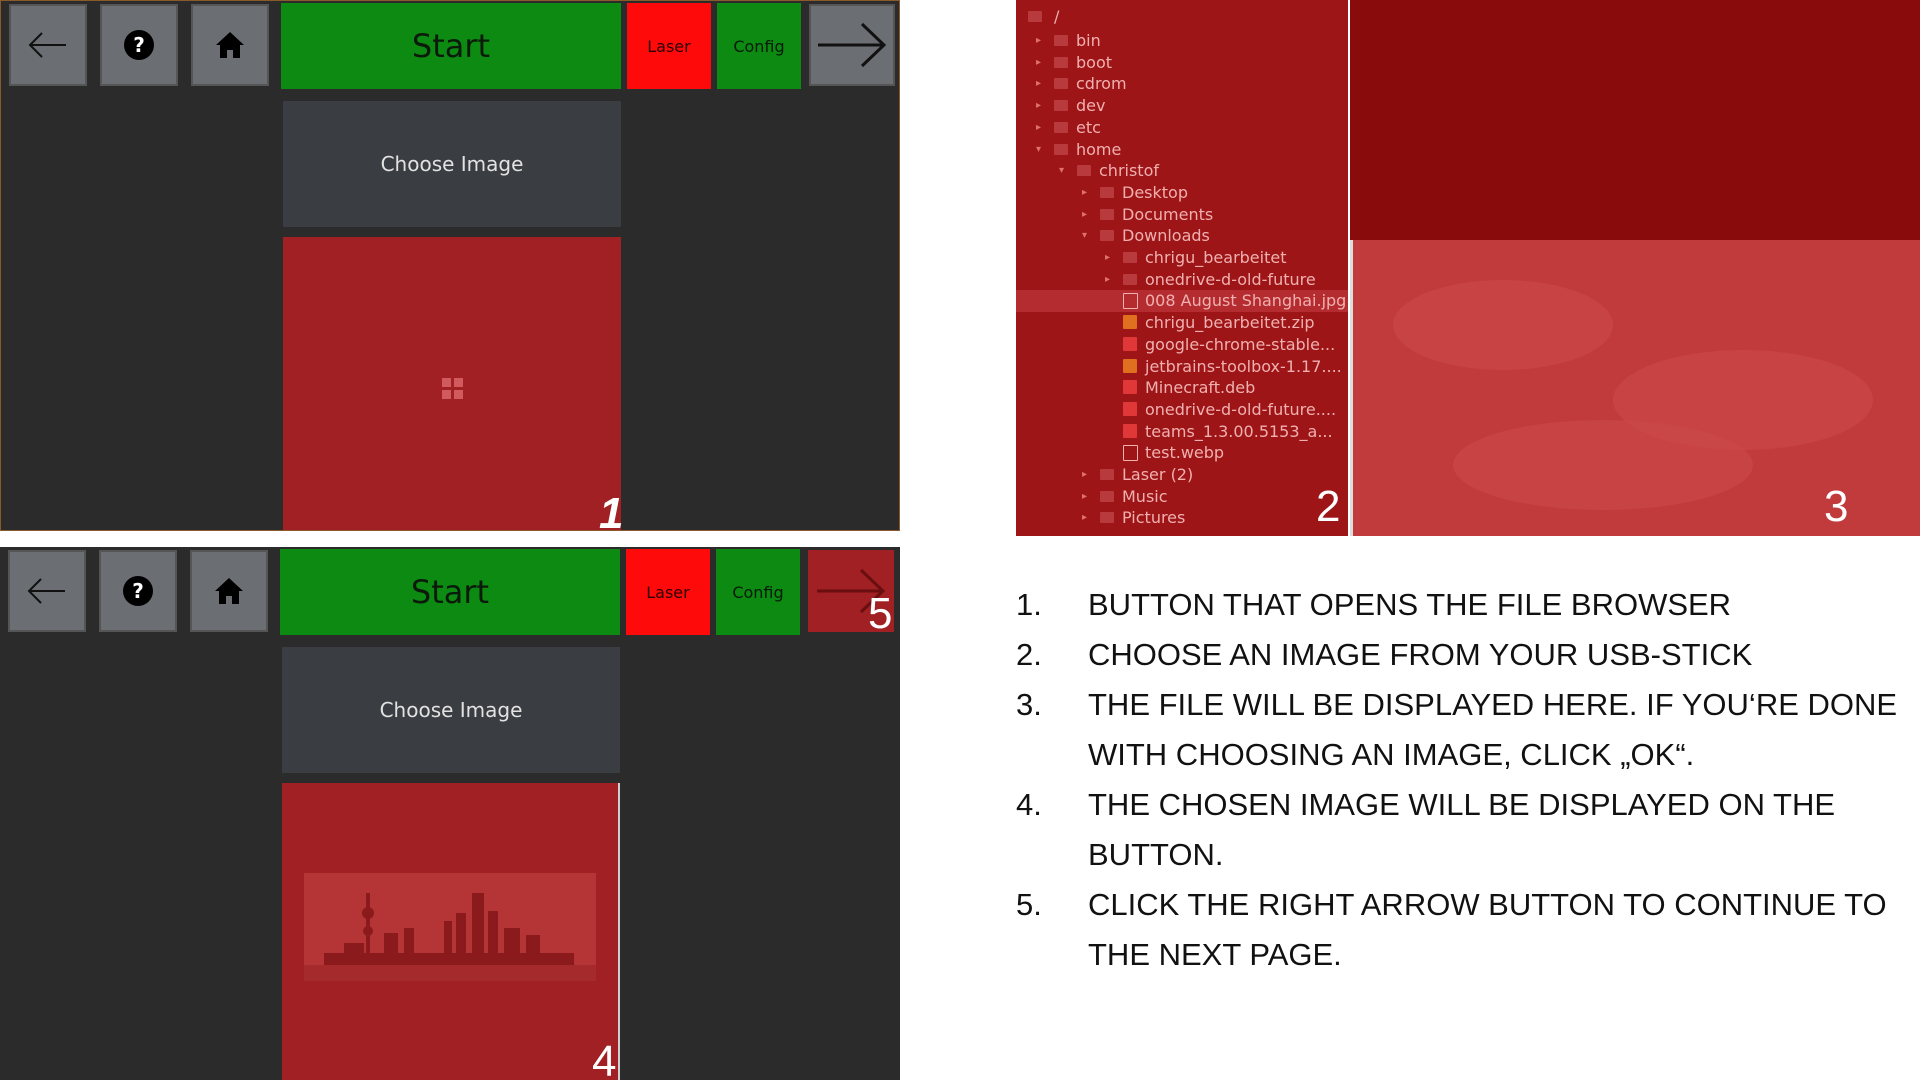 This screenshot has height=1080, width=1920. Describe the element at coordinates (1088, 127) in the screenshot. I see `file-name: etc` at that location.